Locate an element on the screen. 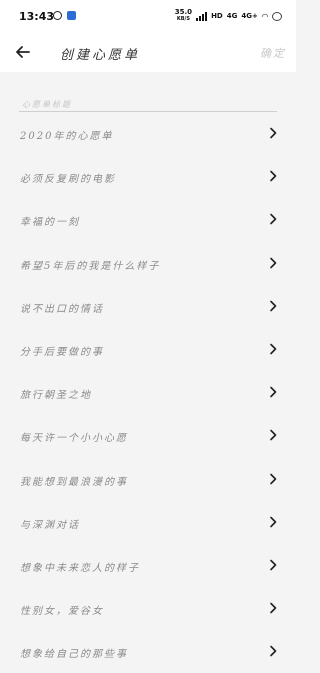 The image size is (320, 673). back-arrow-icon is located at coordinates (23, 52).